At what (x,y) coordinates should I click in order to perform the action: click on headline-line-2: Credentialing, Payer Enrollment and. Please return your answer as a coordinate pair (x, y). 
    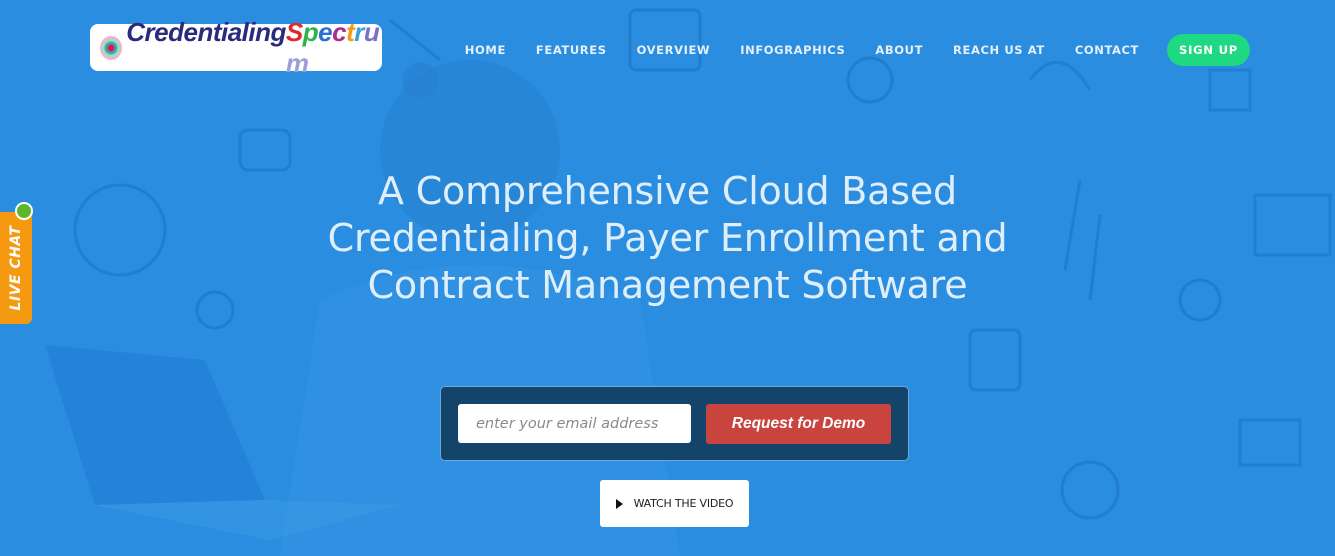
    Looking at the image, I should click on (667, 238).